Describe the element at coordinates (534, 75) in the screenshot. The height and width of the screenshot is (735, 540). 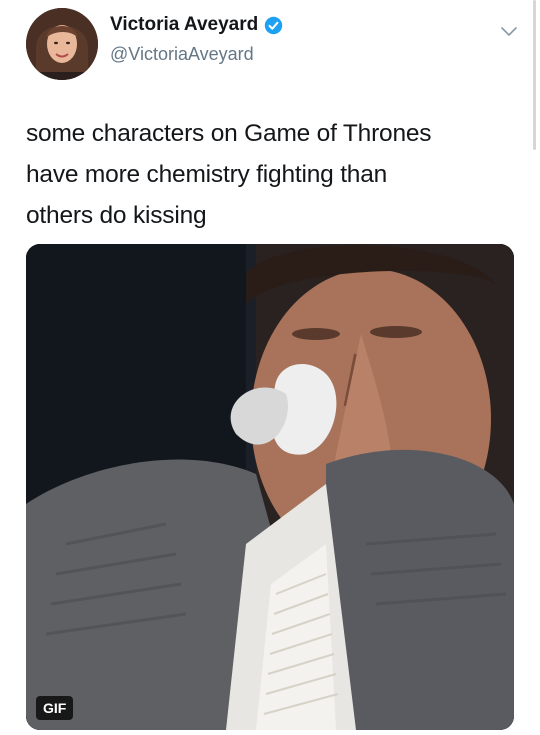
I see `scrollbar` at that location.